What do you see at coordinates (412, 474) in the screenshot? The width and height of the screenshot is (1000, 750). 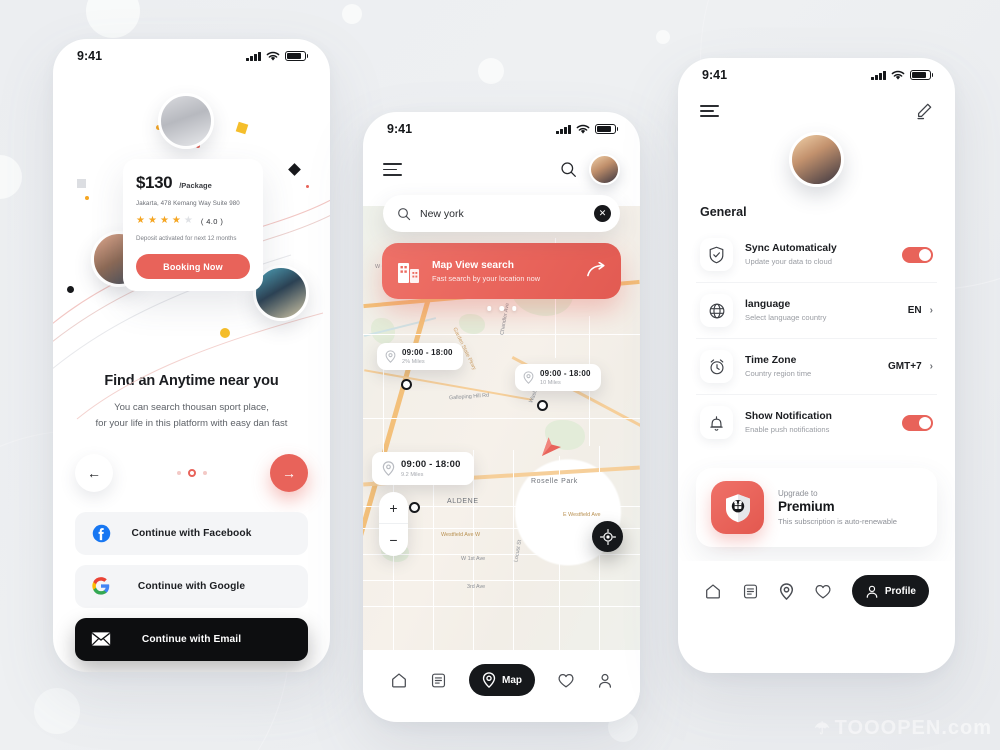 I see `pin-distance: 9.2 Miles` at bounding box center [412, 474].